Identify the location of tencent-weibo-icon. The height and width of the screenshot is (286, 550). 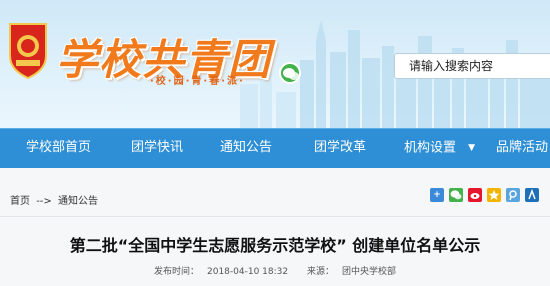
(513, 195).